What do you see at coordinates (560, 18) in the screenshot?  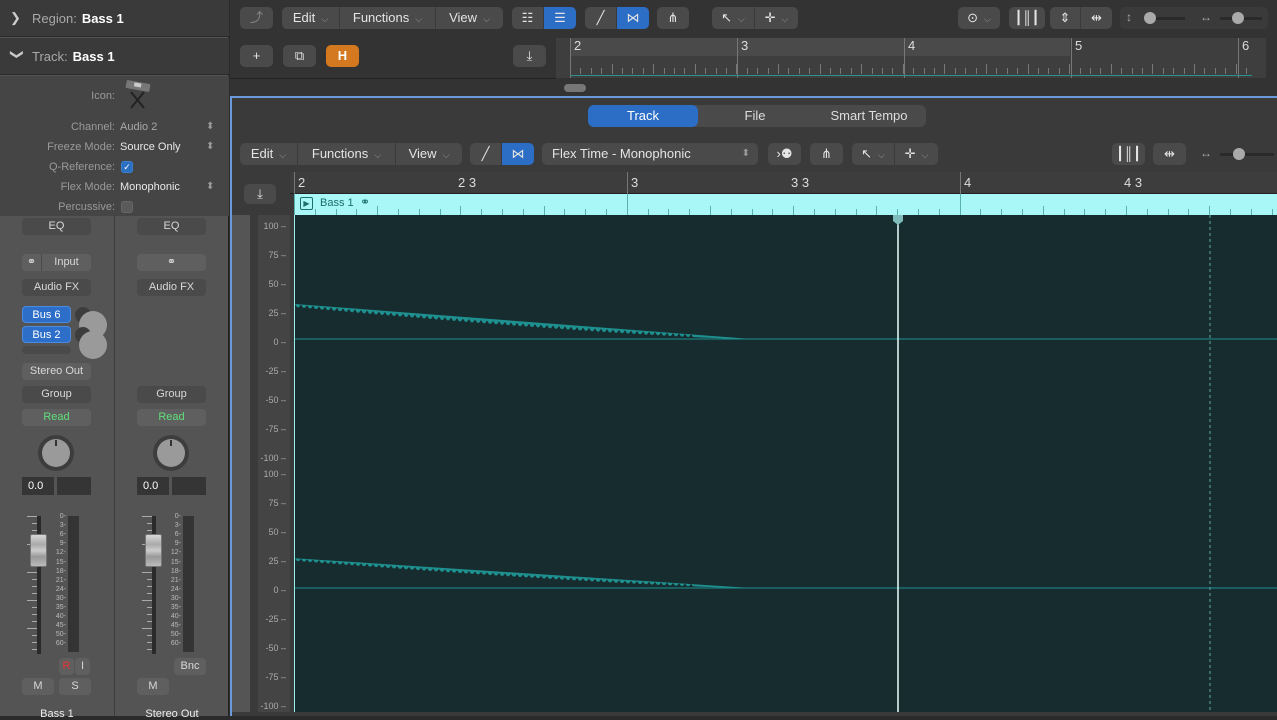 I see `list-view-icon: ☰` at bounding box center [560, 18].